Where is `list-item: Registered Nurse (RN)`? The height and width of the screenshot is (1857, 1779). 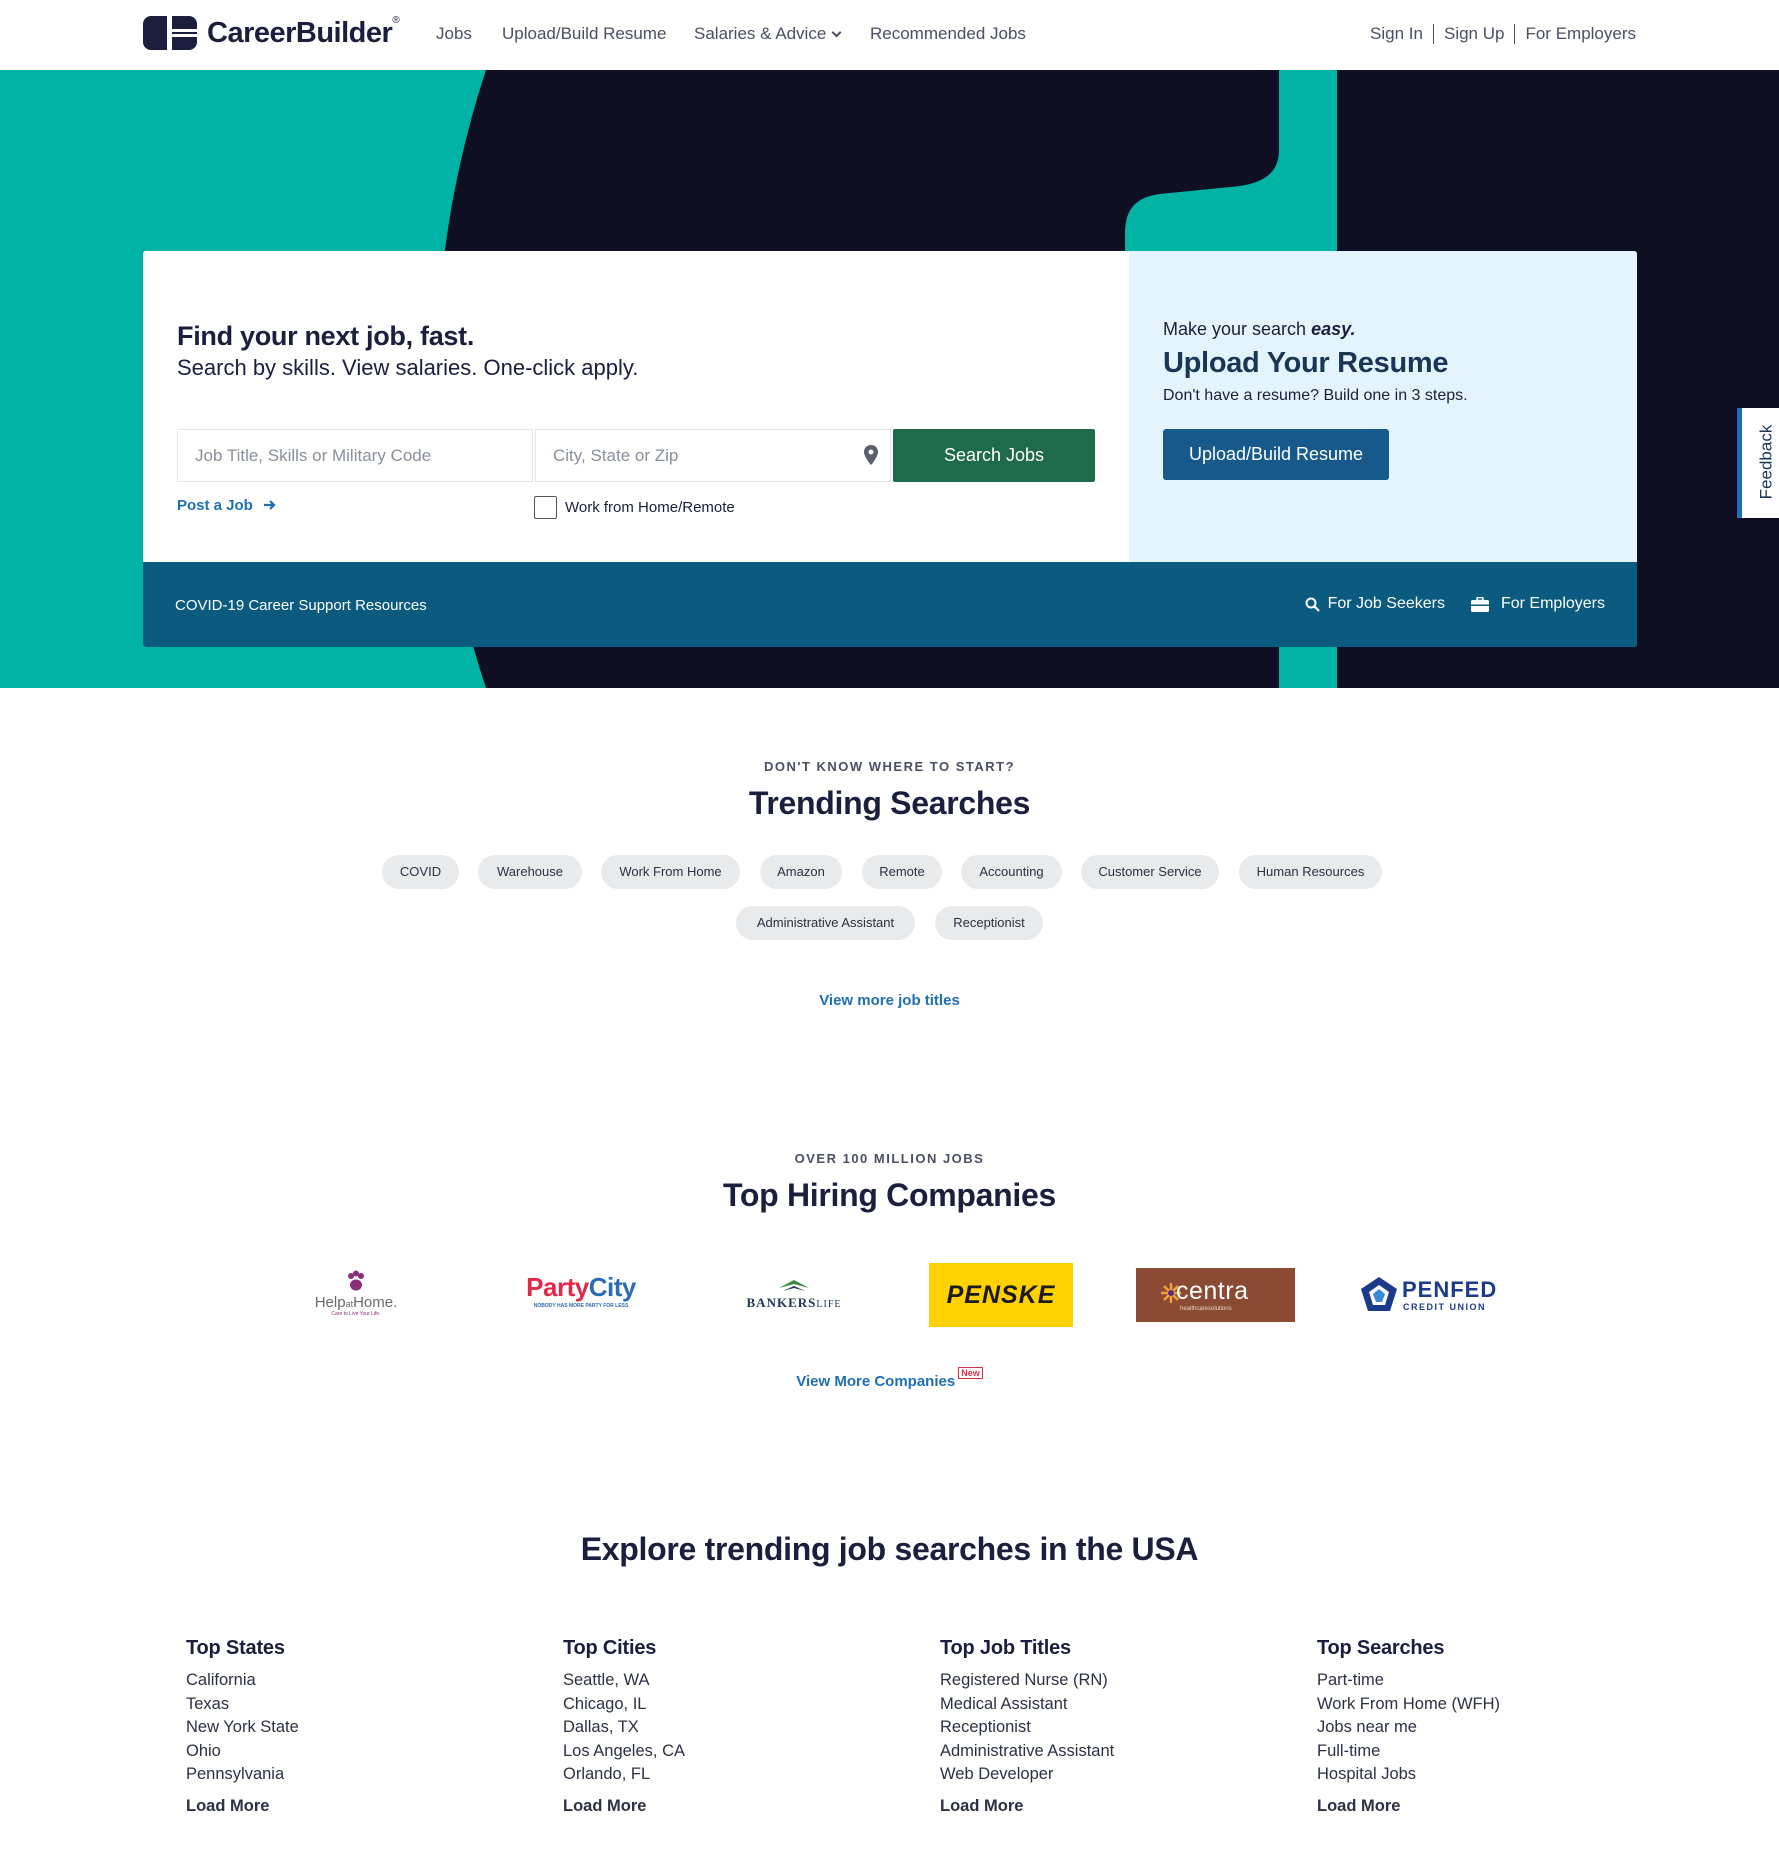 list-item: Registered Nurse (RN) is located at coordinates (1090, 1681).